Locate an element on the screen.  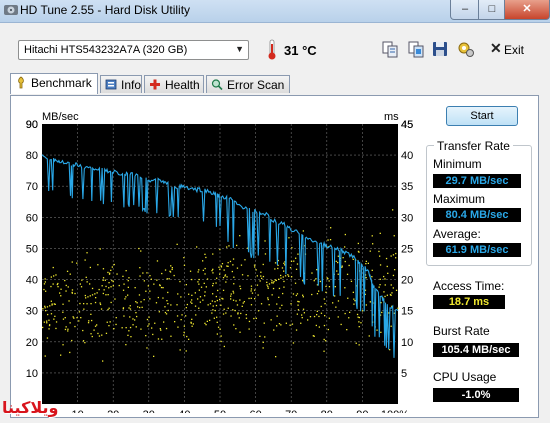
close-button: ✕ is located at coordinates (527, 10).